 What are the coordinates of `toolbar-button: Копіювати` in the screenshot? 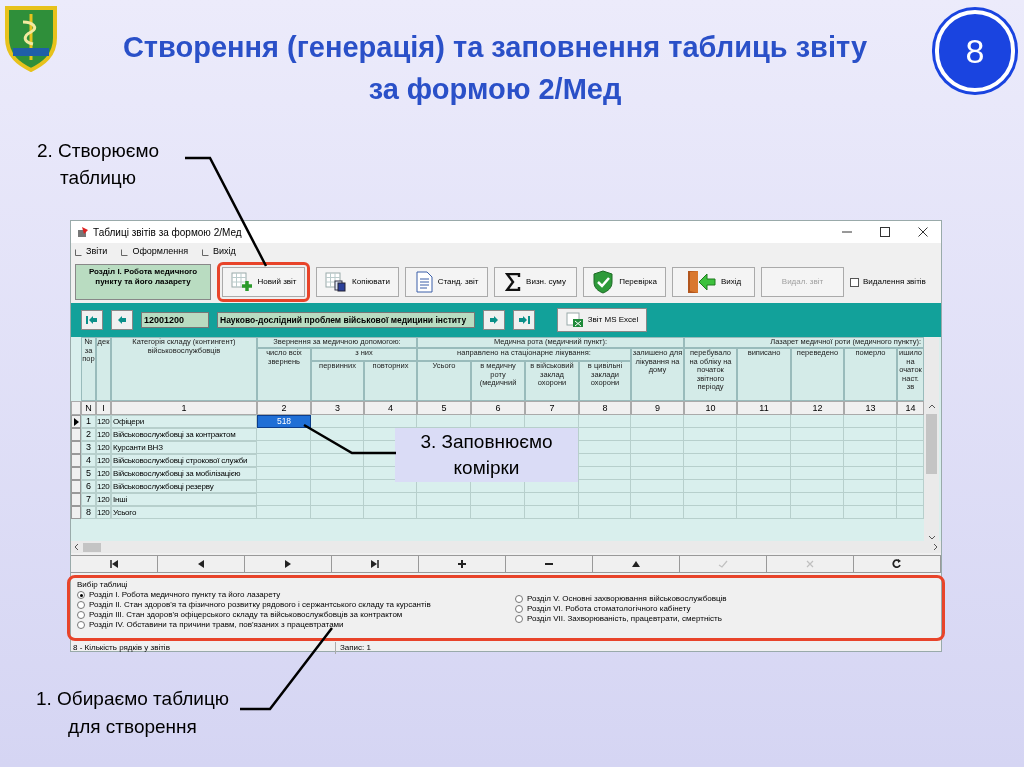 It's located at (357, 282).